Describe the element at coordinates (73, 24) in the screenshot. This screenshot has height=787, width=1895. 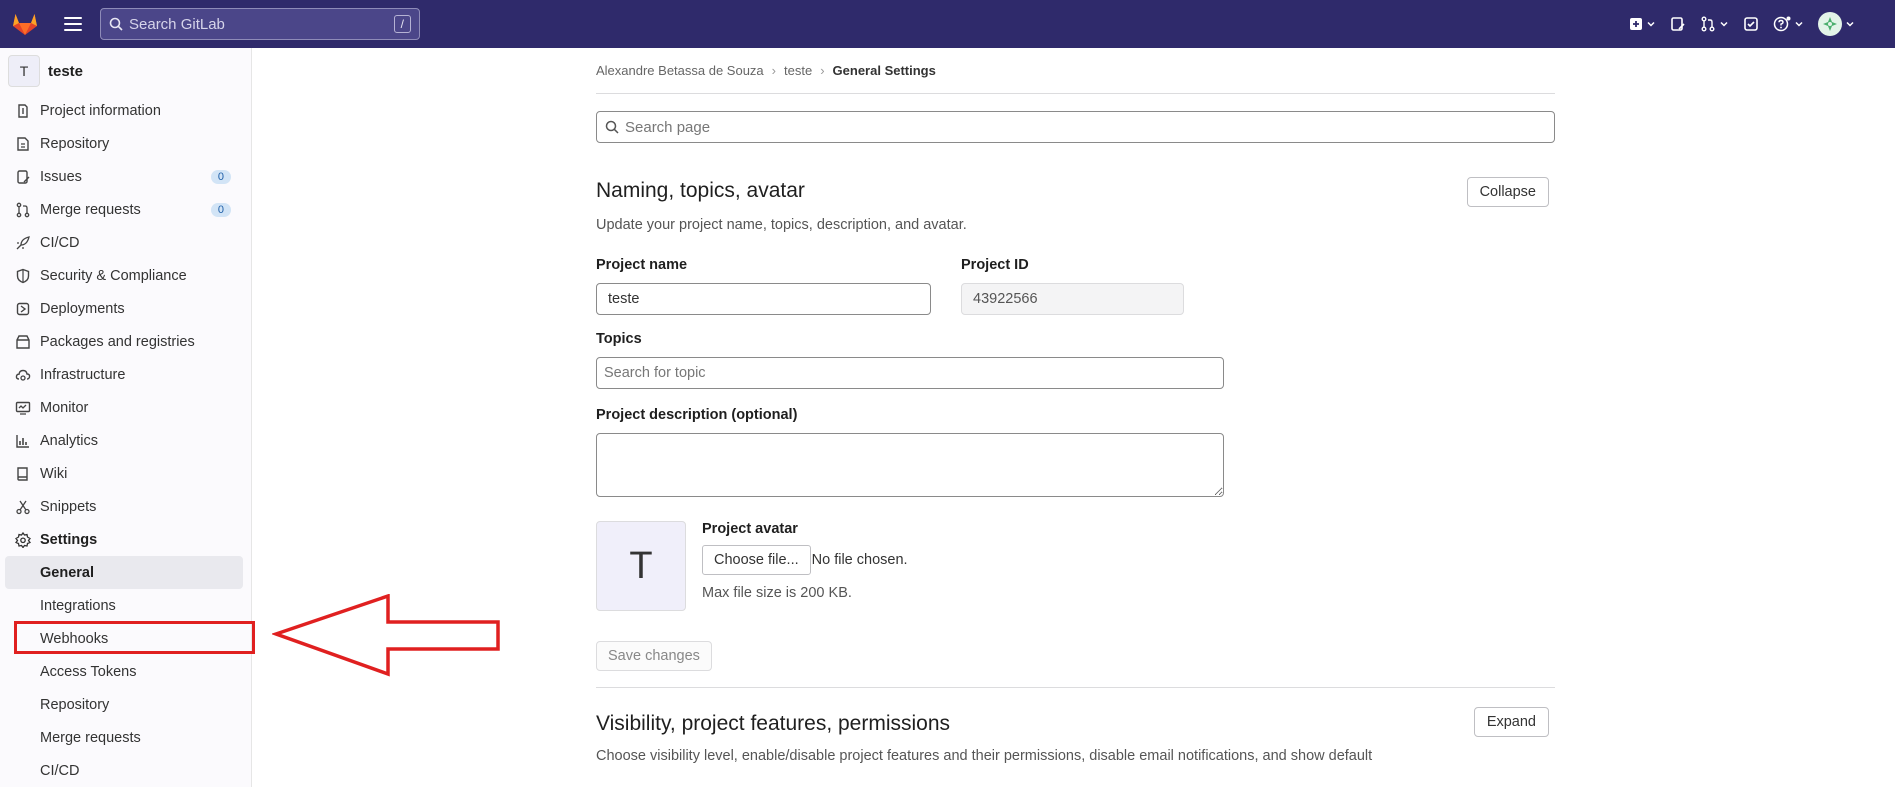
I see `menu-icon` at that location.